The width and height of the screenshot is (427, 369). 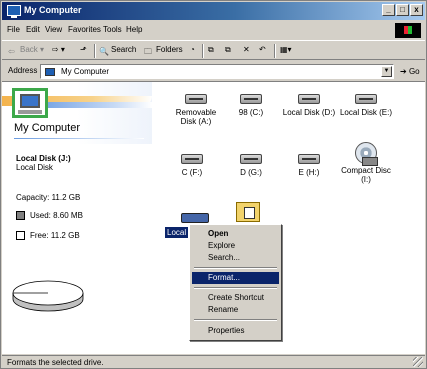 What do you see at coordinates (228, 50) in the screenshot?
I see `copy-to-icon: ⧉` at bounding box center [228, 50].